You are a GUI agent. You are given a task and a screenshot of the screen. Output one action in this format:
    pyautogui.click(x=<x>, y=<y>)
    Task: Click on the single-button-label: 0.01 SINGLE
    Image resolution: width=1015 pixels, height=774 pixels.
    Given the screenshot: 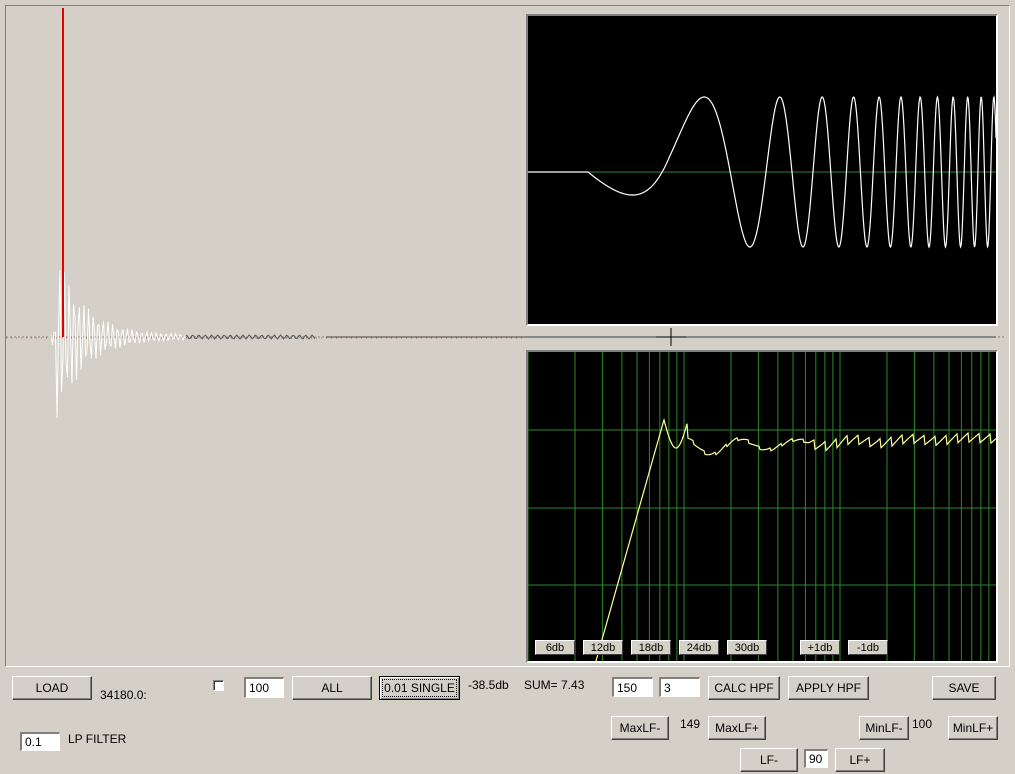 What is the action you would take?
    pyautogui.click(x=419, y=688)
    